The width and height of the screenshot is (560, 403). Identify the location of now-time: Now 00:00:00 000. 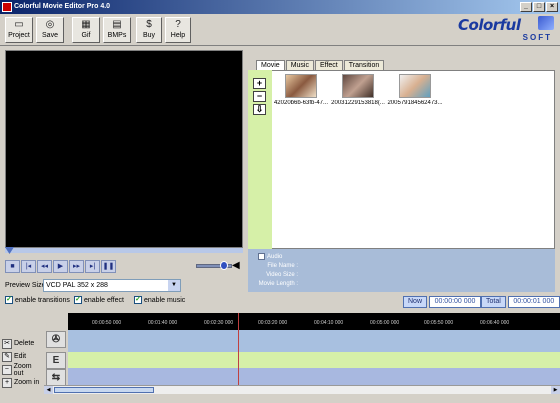
(442, 302).